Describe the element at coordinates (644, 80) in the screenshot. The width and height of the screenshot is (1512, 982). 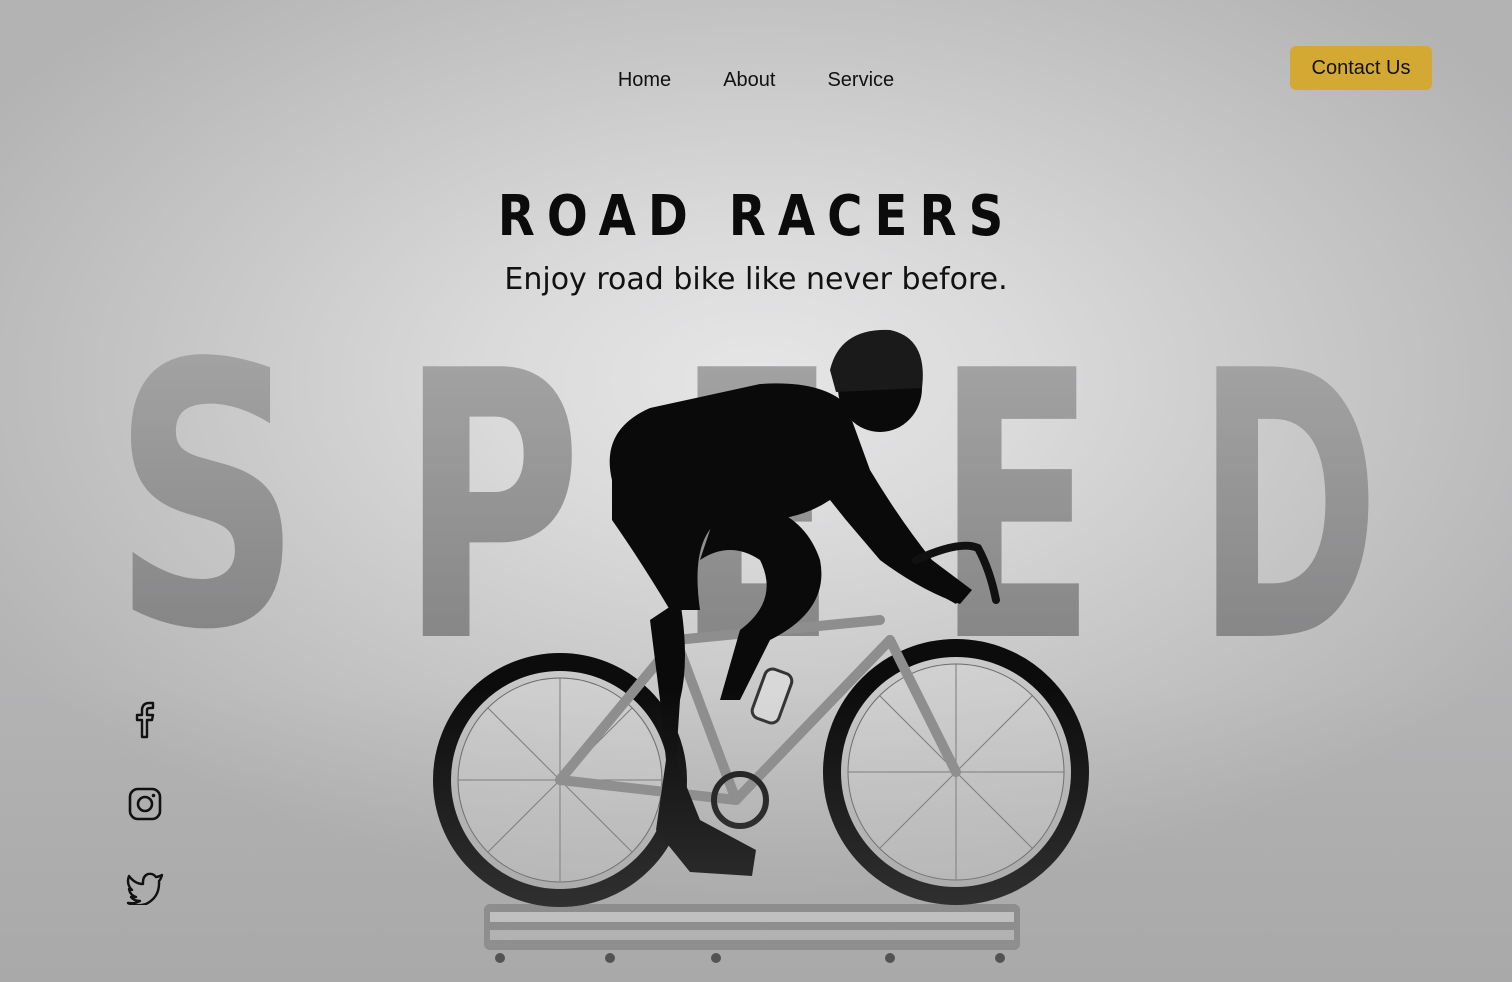
I see `nav-home-link: Home` at that location.